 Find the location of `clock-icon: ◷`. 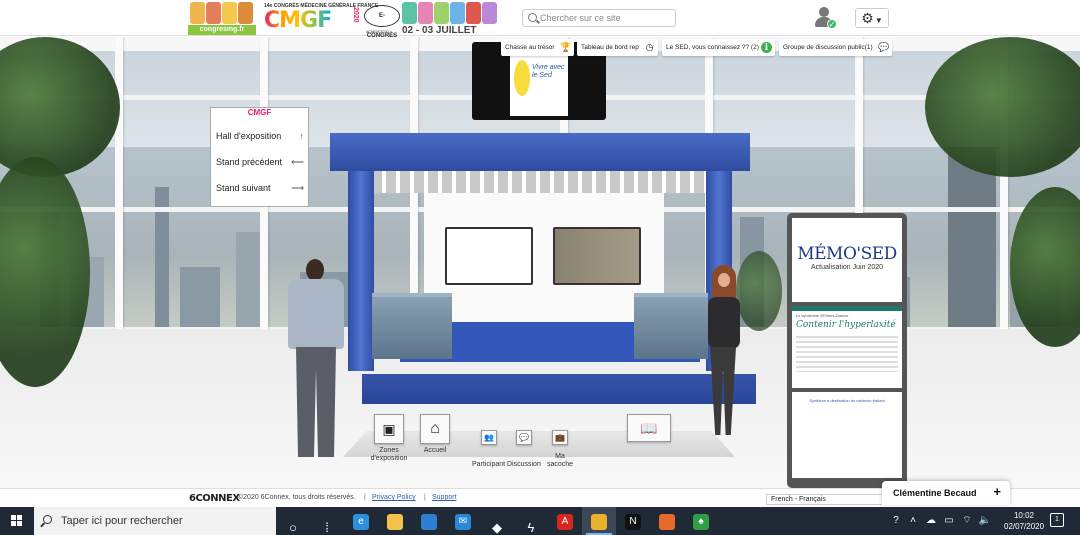

clock-icon: ◷ is located at coordinates (649, 47).